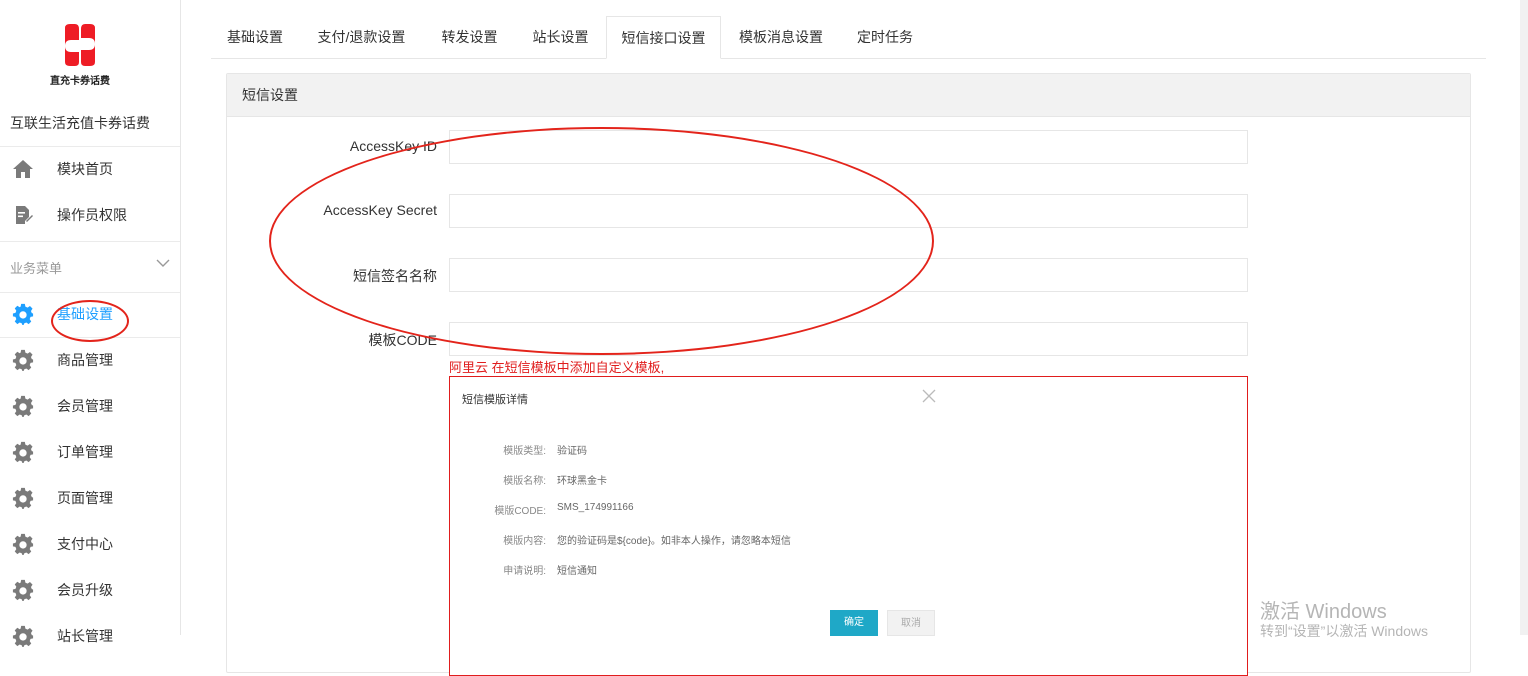 The image size is (1528, 676). Describe the element at coordinates (393, 146) in the screenshot. I see `accesskey-id-label: AccessKey ID` at that location.